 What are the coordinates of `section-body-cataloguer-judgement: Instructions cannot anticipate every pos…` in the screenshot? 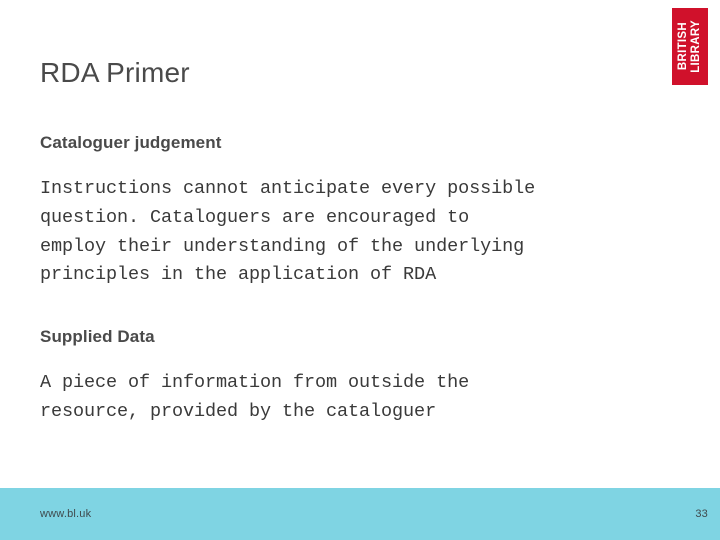 It's located at (288, 232).